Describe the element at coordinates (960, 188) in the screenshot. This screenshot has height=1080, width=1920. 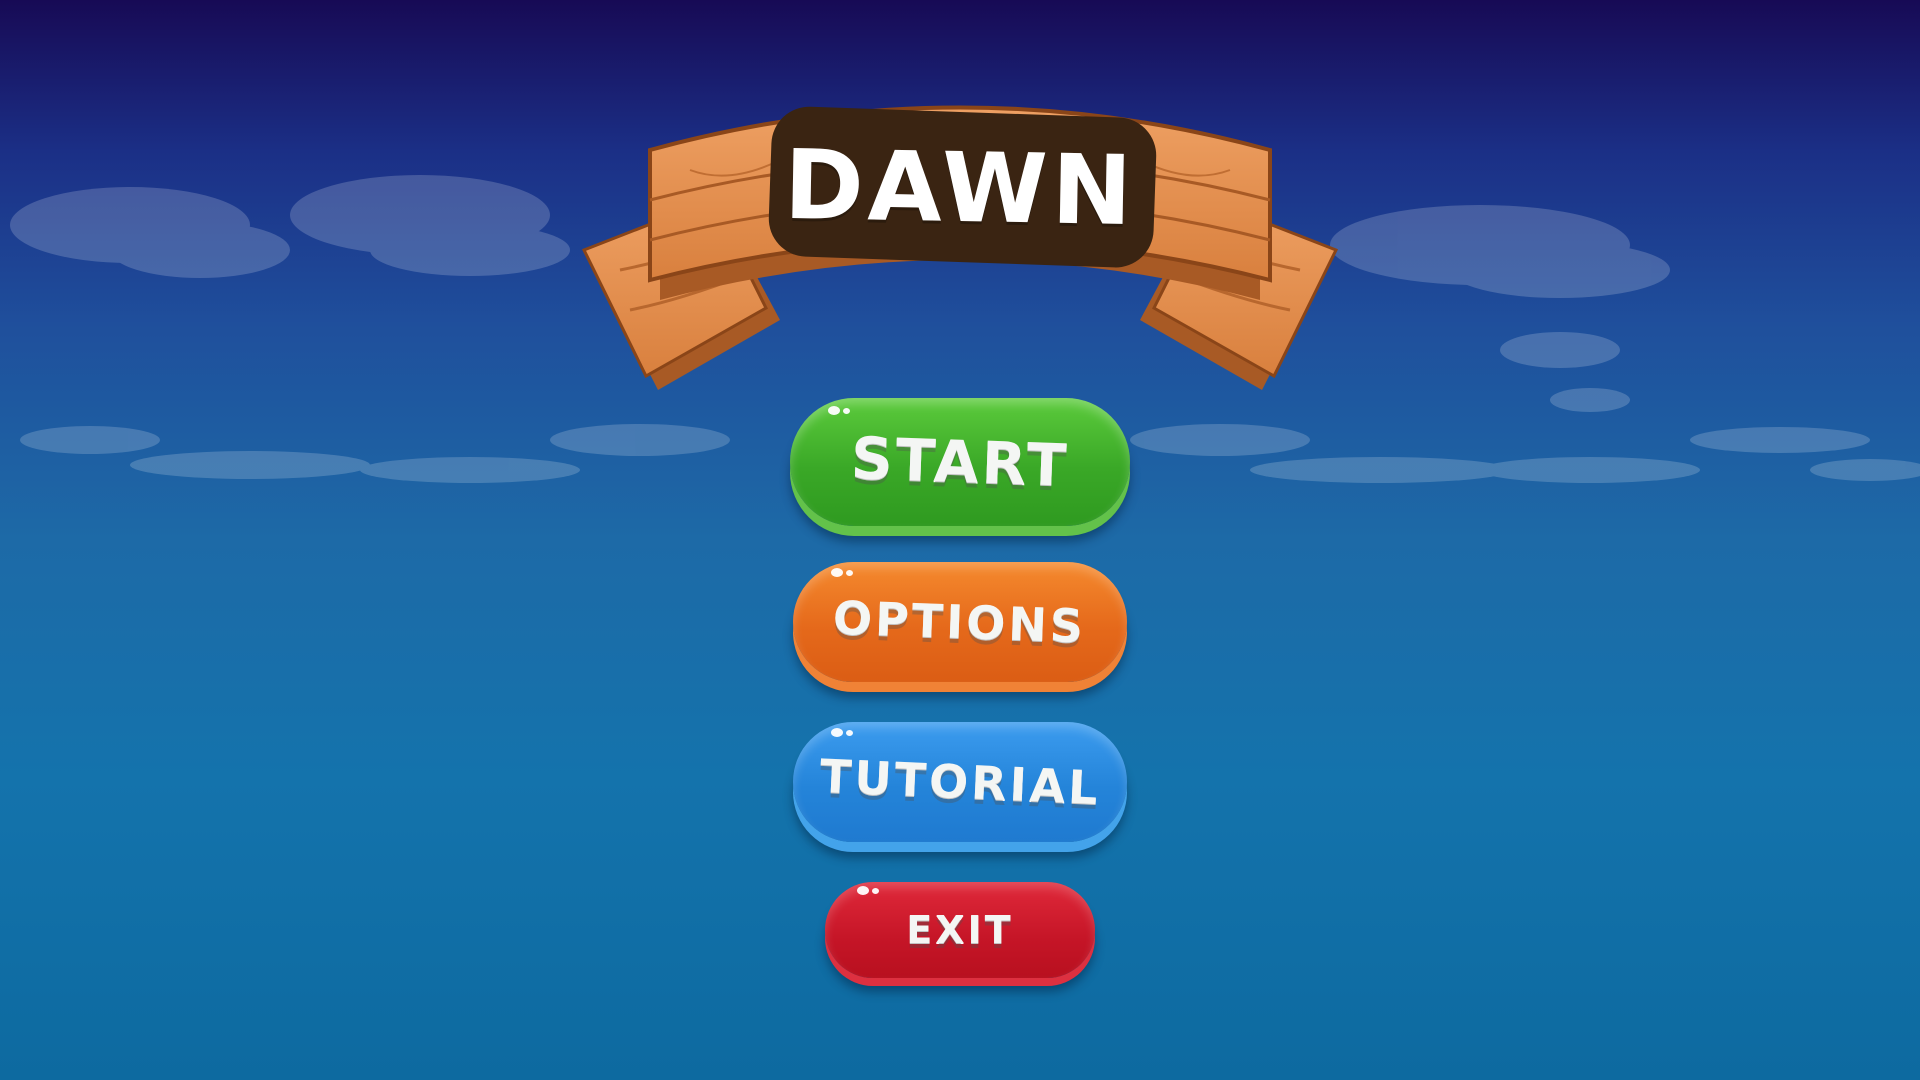
I see `game-title: DAWN` at that location.